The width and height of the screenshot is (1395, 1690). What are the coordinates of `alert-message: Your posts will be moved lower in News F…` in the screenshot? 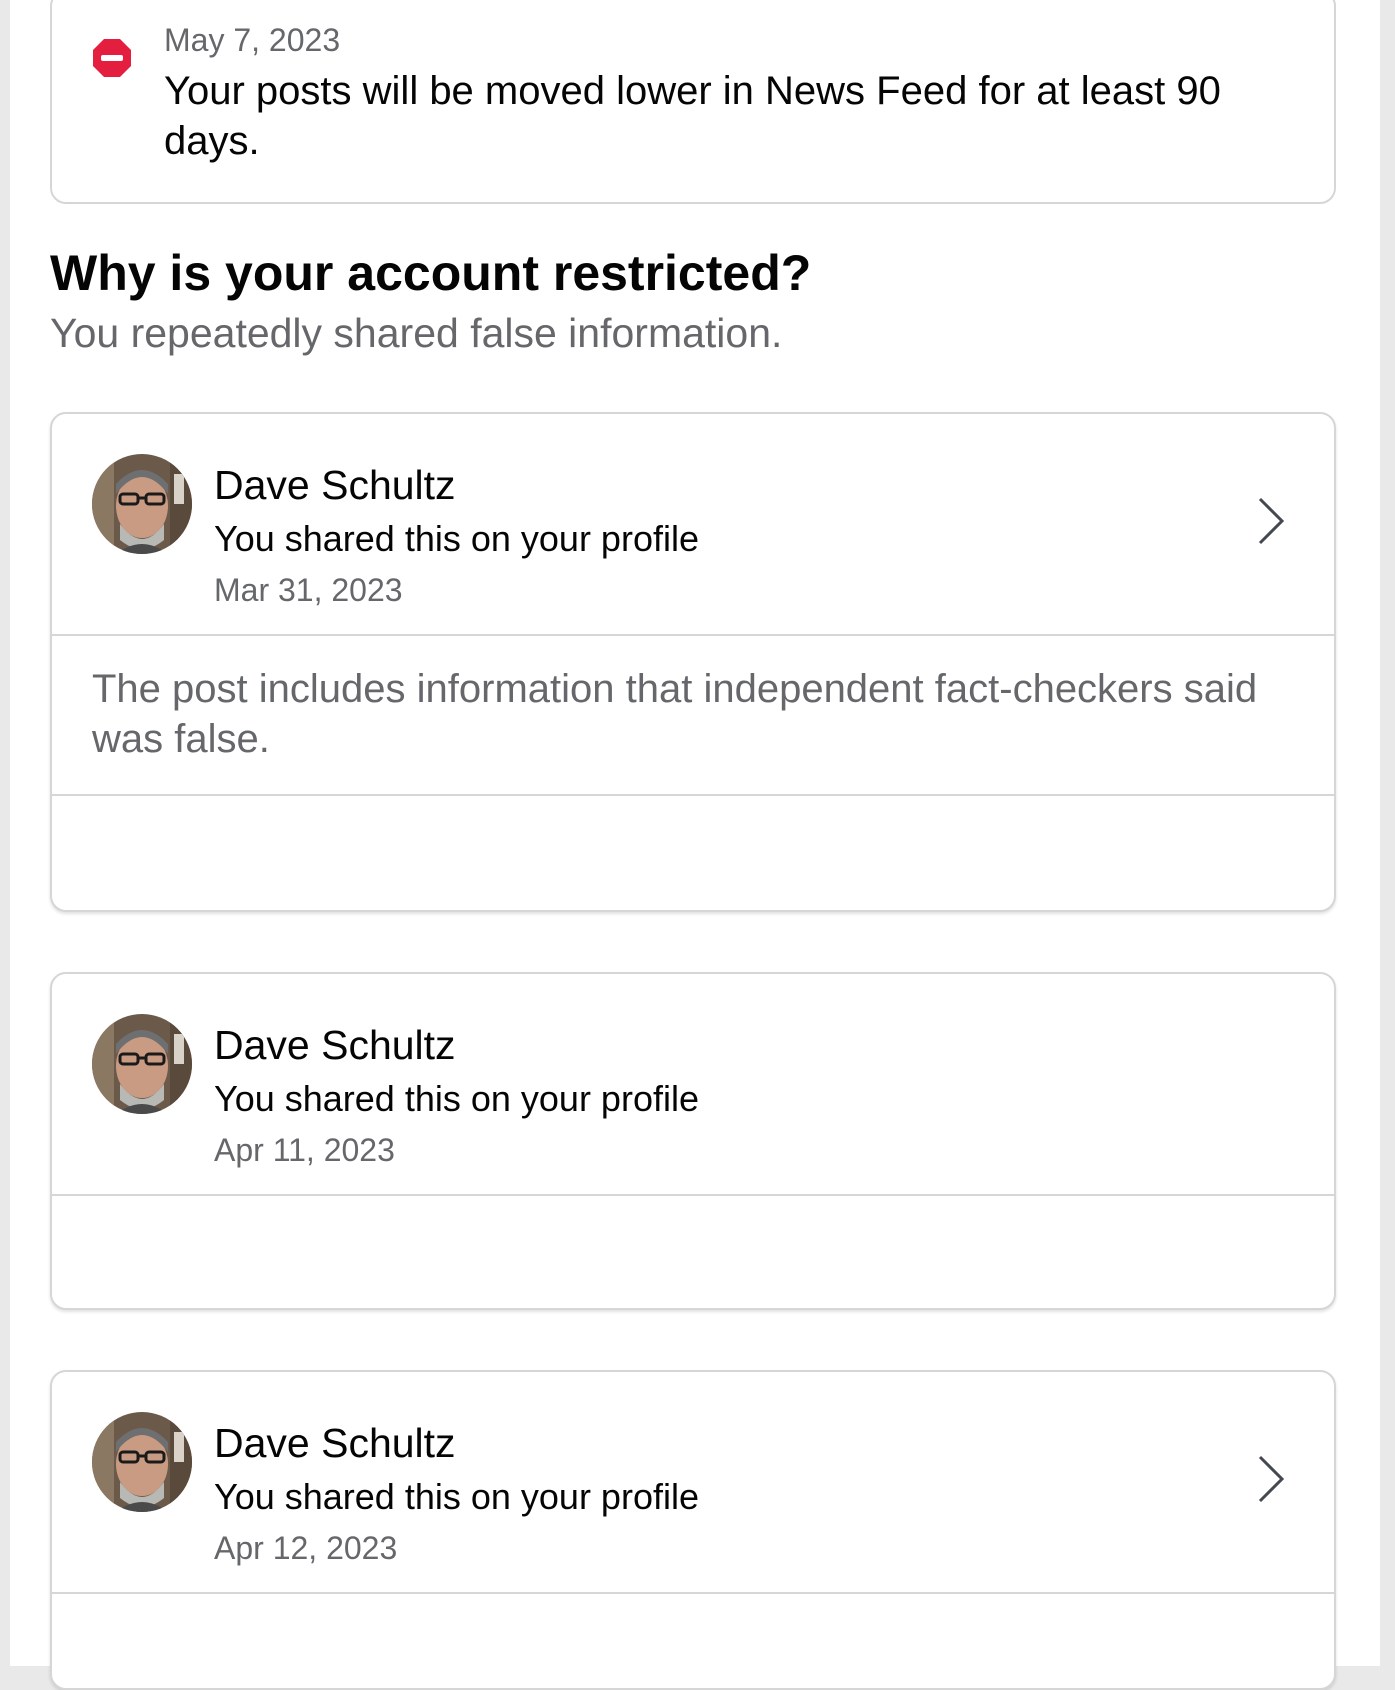 It's located at (692, 116).